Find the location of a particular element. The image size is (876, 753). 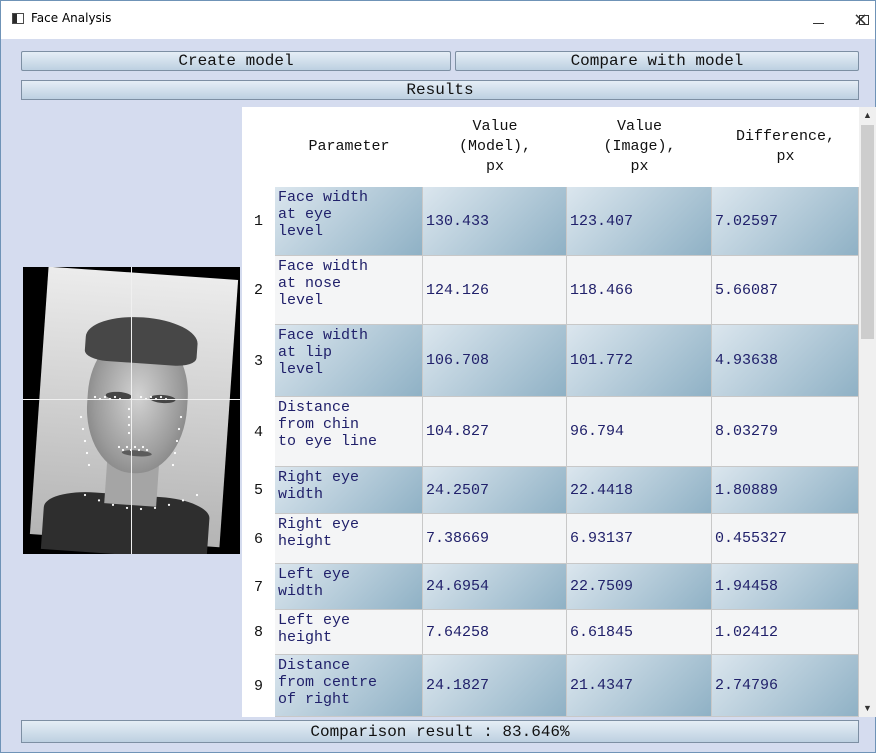

table-cell-parameter: Distance from centre of right is located at coordinates (349, 686).